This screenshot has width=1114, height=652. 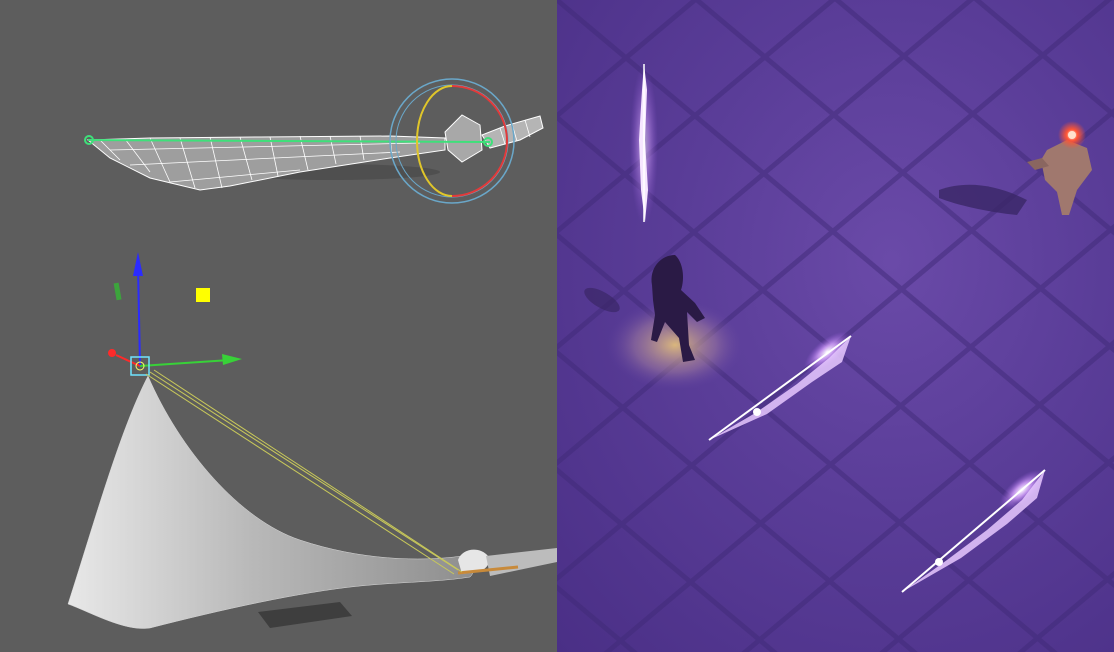 I want to click on blade-surface, so click(x=266, y=163).